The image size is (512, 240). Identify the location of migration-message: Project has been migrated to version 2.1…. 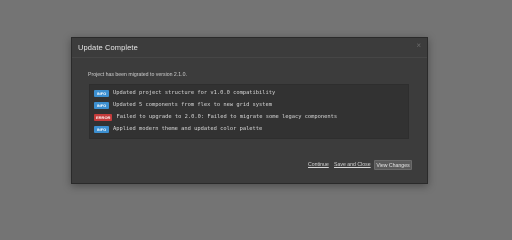
(137, 75).